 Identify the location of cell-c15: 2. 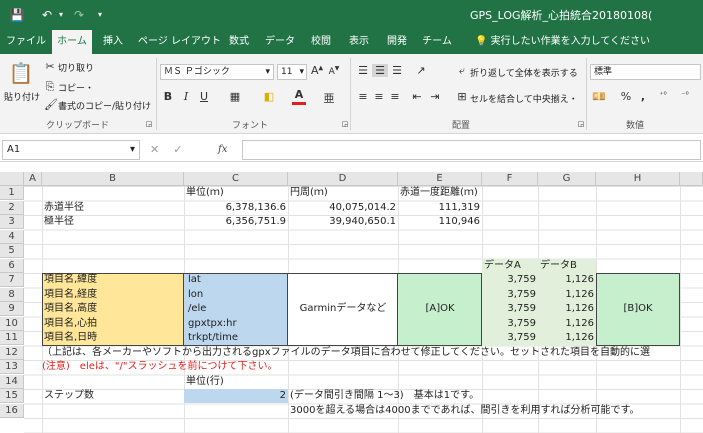
(235, 396).